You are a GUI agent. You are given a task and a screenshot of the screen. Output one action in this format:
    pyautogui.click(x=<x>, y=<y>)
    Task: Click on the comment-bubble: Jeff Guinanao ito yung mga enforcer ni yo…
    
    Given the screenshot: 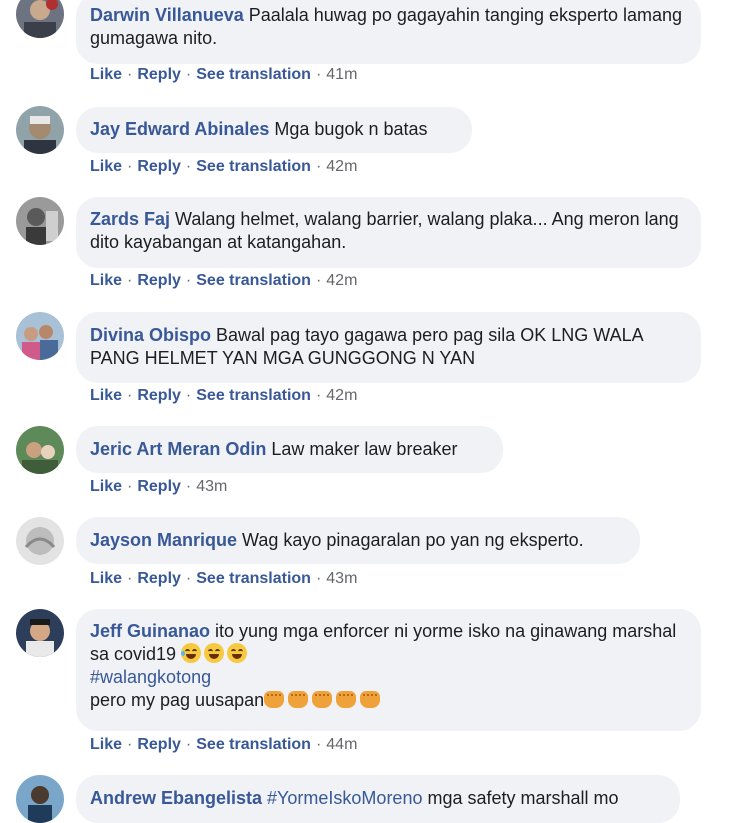 What is the action you would take?
    pyautogui.click(x=388, y=670)
    